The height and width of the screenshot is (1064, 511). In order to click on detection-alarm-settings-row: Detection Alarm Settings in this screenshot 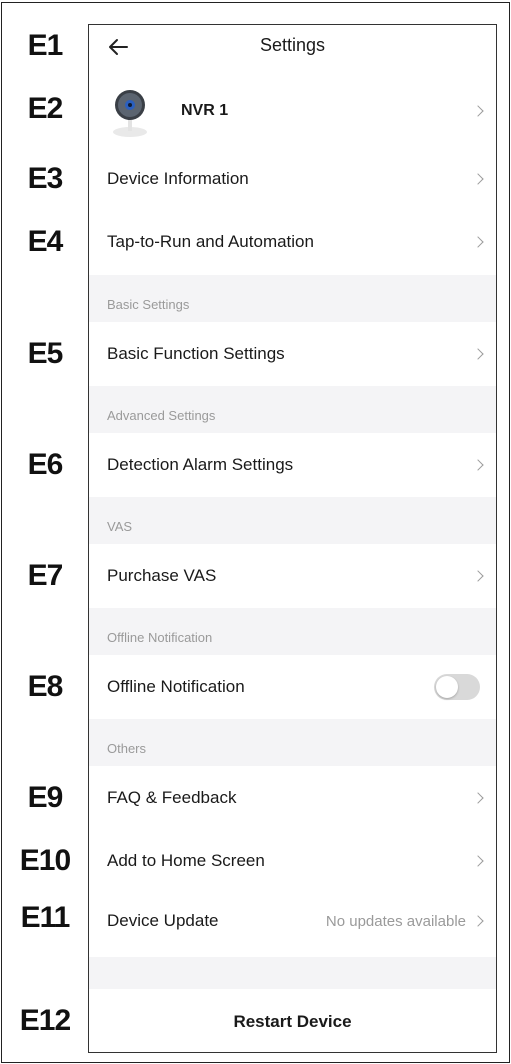, I will do `click(292, 465)`.